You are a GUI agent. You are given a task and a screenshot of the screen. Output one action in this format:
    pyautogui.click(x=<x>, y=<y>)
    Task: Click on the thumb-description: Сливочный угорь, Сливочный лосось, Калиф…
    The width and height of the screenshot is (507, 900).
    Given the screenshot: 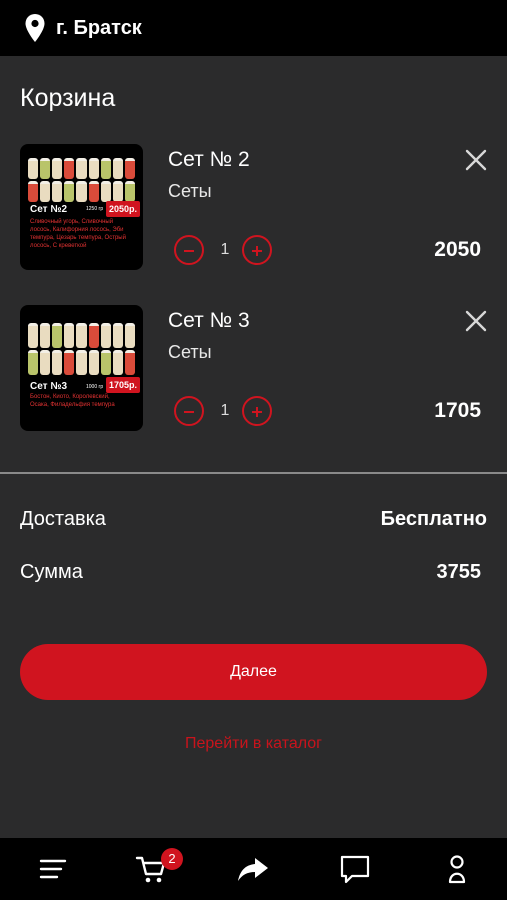 What is the action you would take?
    pyautogui.click(x=78, y=234)
    